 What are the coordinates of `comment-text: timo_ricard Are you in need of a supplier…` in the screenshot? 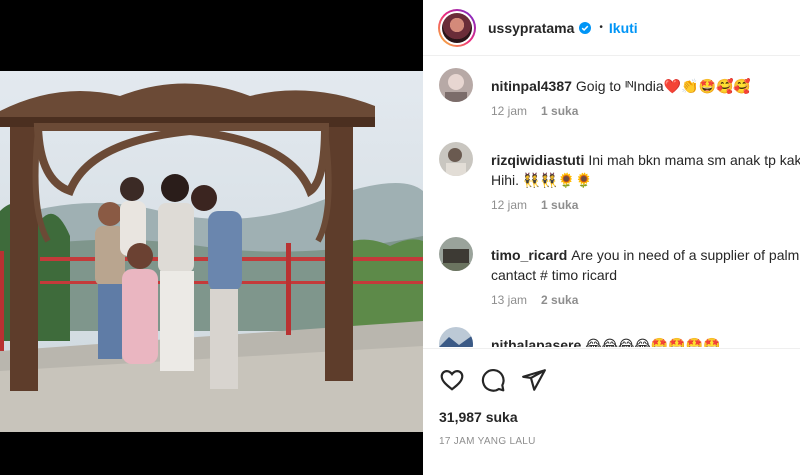 It's located at (645, 265).